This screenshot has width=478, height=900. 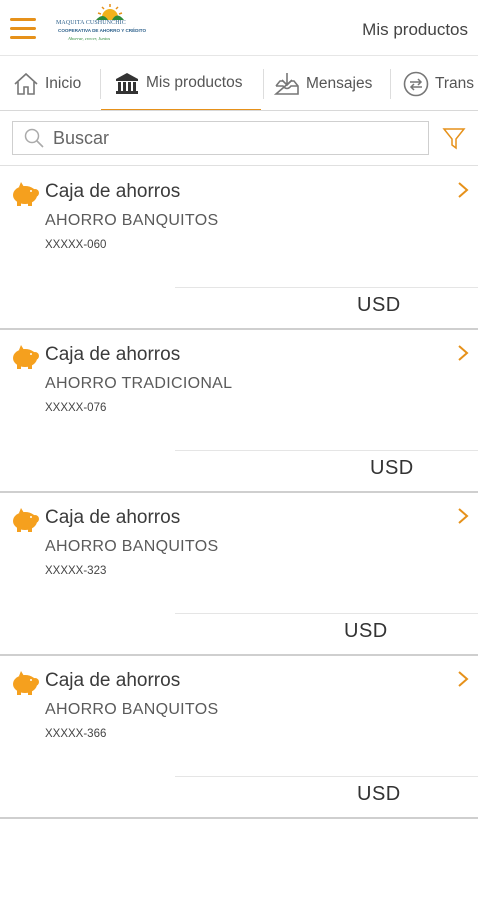 I want to click on account-number: XXXXX-366, so click(x=76, y=734).